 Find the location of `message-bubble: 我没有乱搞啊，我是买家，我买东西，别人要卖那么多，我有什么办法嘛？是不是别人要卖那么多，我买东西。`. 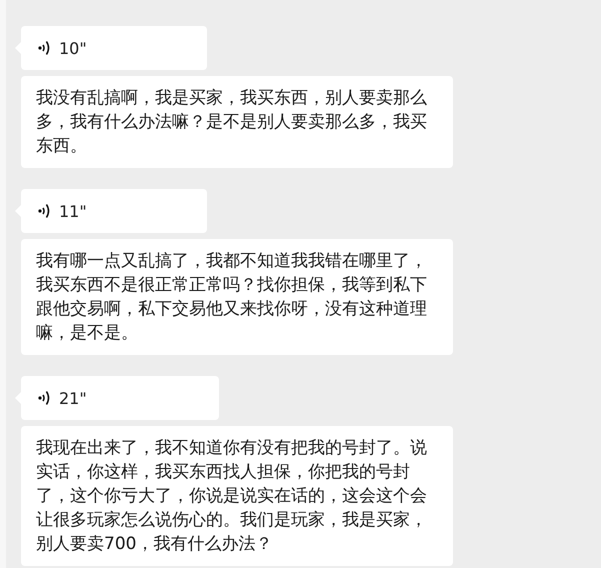

message-bubble: 我没有乱搞啊，我是买家，我买东西，别人要卖那么多，我有什么办法嘛？是不是别人要卖那么多，我买东西。 is located at coordinates (237, 122).